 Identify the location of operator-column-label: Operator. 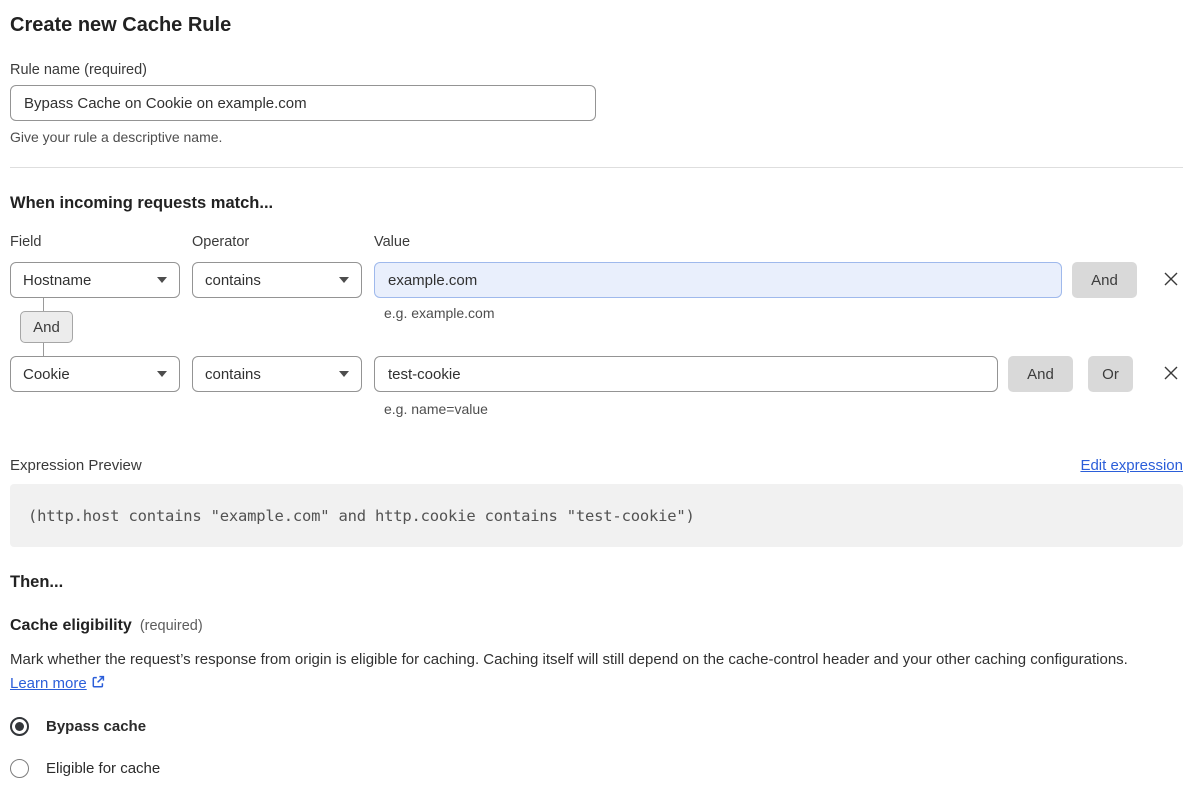
(221, 242).